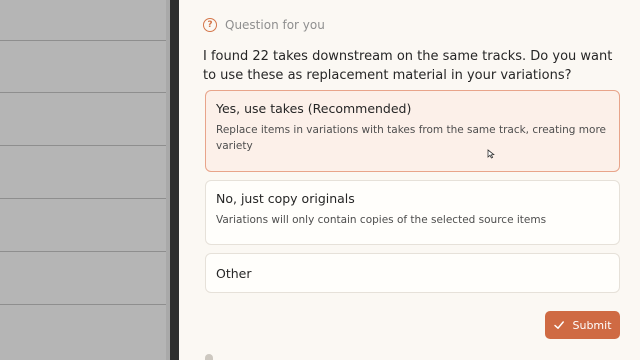 The width and height of the screenshot is (640, 360). What do you see at coordinates (491, 154) in the screenshot?
I see `mouse-cursor-icon` at bounding box center [491, 154].